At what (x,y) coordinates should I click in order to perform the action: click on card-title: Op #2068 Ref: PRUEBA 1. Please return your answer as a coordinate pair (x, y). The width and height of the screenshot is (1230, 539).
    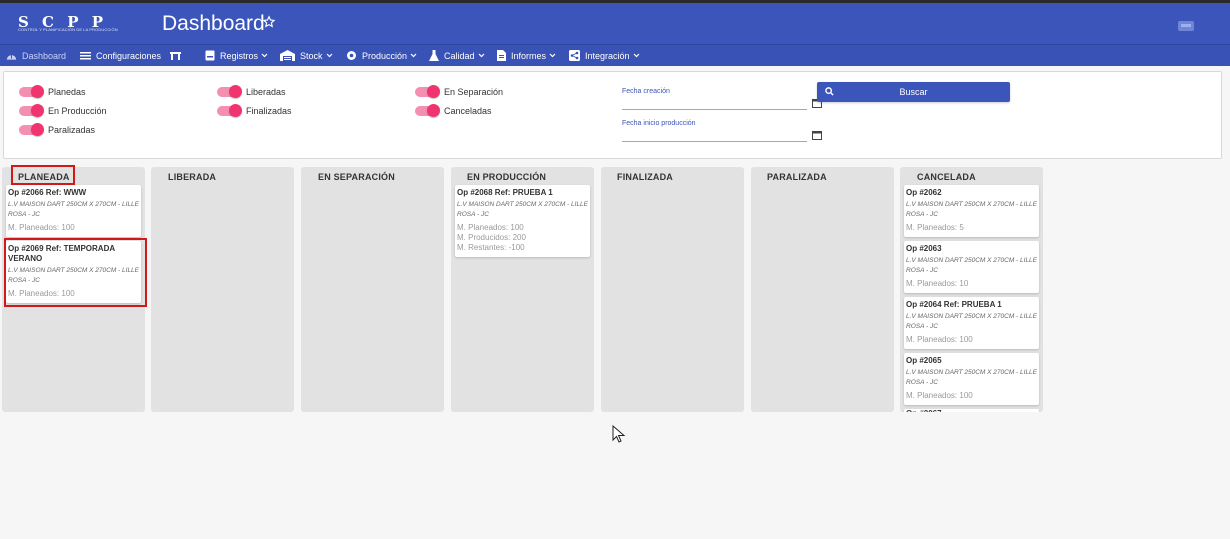
    Looking at the image, I should click on (505, 192).